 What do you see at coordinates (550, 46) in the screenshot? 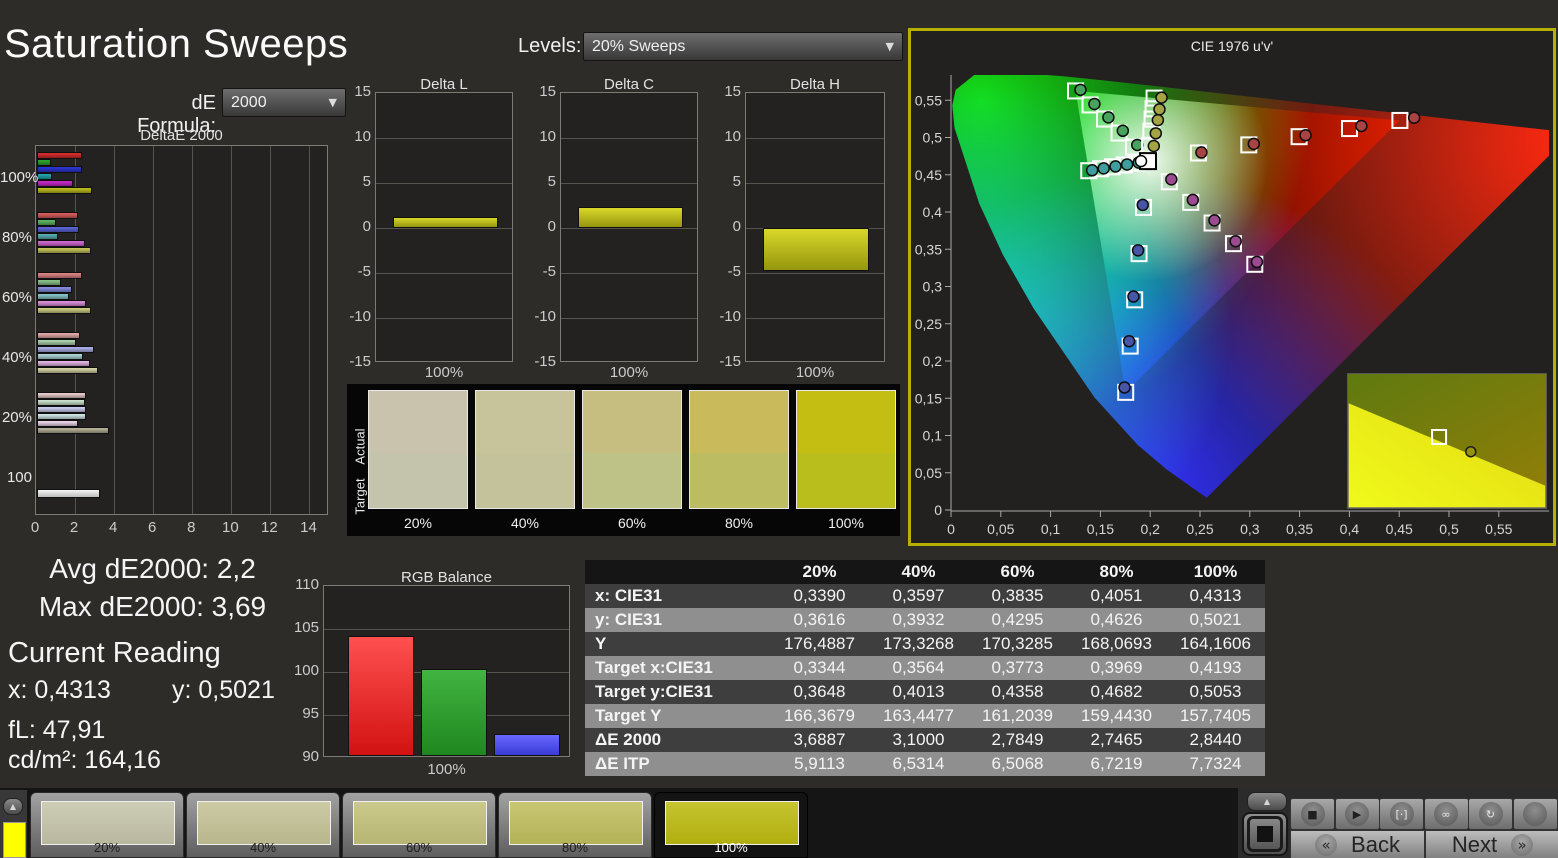
I see `levels-label: Levels:` at bounding box center [550, 46].